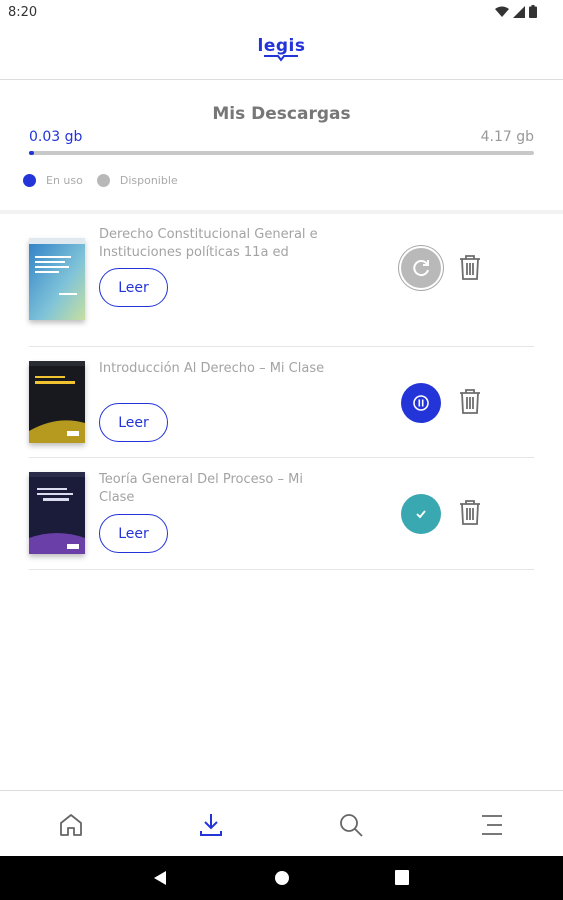 The width and height of the screenshot is (563, 900). What do you see at coordinates (281, 153) in the screenshot?
I see `storage-progress-bar` at bounding box center [281, 153].